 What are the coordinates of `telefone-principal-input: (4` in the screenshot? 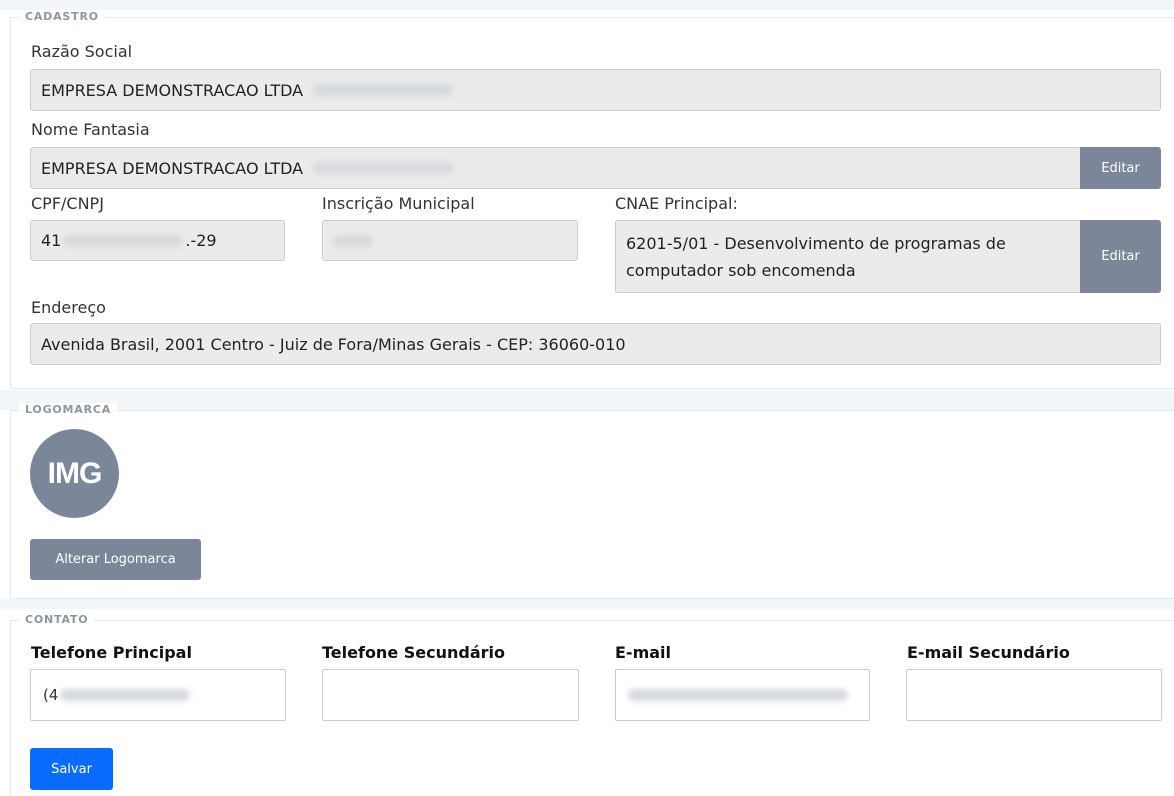 It's located at (158, 695).